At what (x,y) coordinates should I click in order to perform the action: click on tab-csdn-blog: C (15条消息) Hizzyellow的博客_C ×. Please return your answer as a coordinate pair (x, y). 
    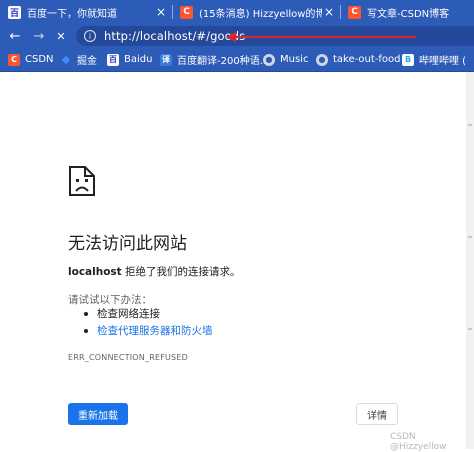
    Looking at the image, I should click on (256, 12).